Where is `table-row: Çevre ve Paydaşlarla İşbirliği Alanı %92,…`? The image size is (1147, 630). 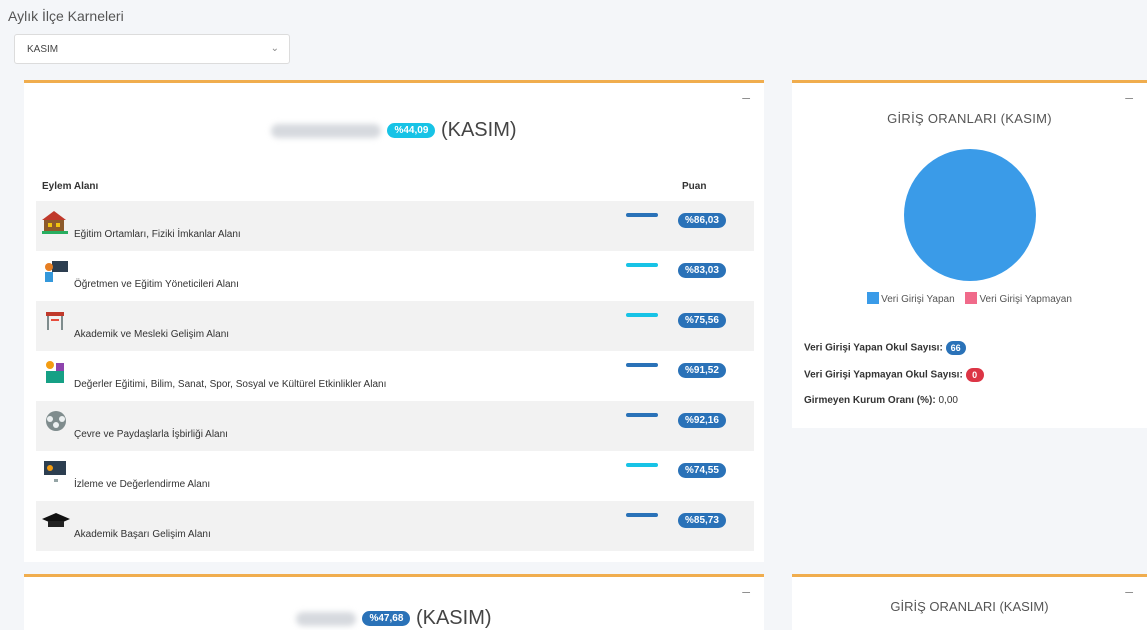 table-row: Çevre ve Paydaşlarla İşbirliği Alanı %92,… is located at coordinates (395, 426).